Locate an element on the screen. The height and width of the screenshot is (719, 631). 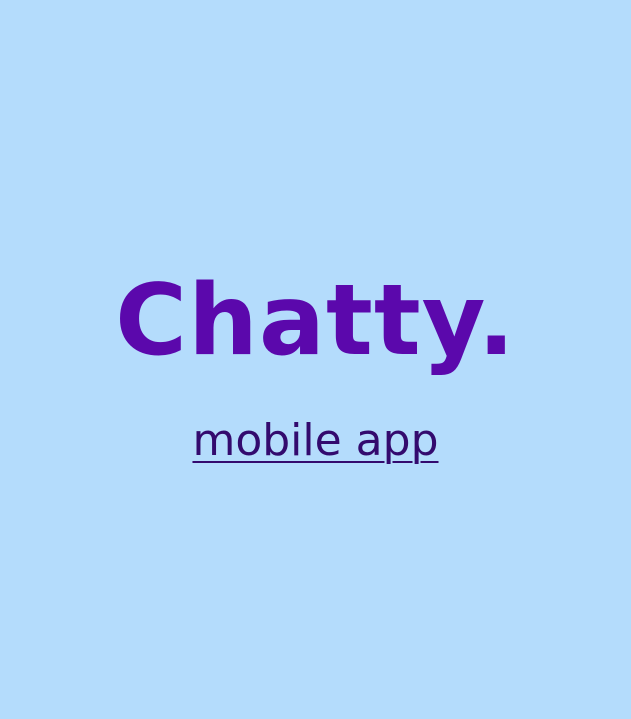
mobile-app-link: mobile app is located at coordinates (315, 440).